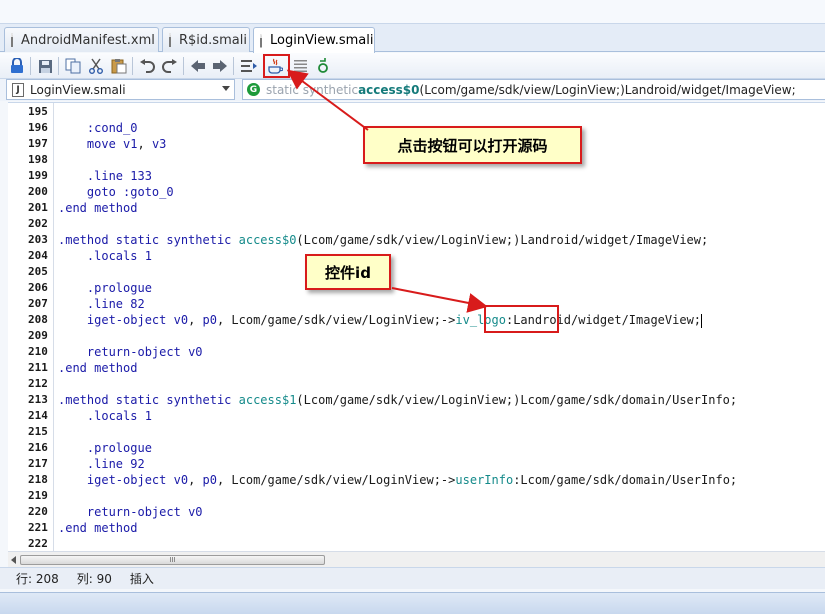 This screenshot has height=614, width=825. Describe the element at coordinates (38, 223) in the screenshot. I see `line-number: 202` at that location.